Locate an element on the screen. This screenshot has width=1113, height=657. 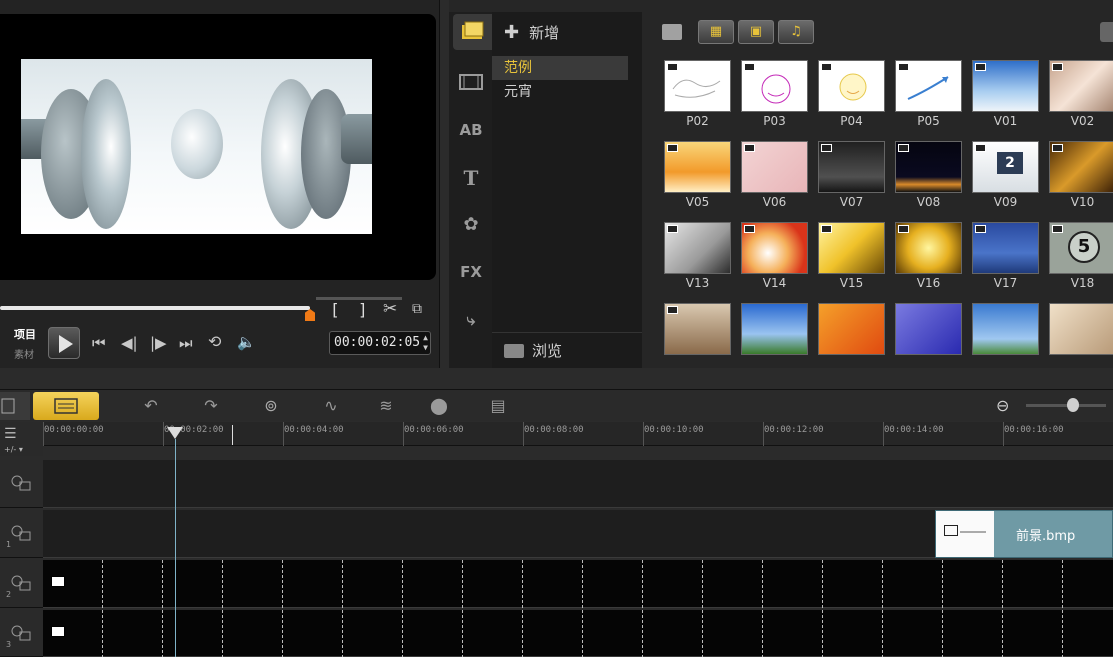
track-header-video is located at coordinates (21, 484).